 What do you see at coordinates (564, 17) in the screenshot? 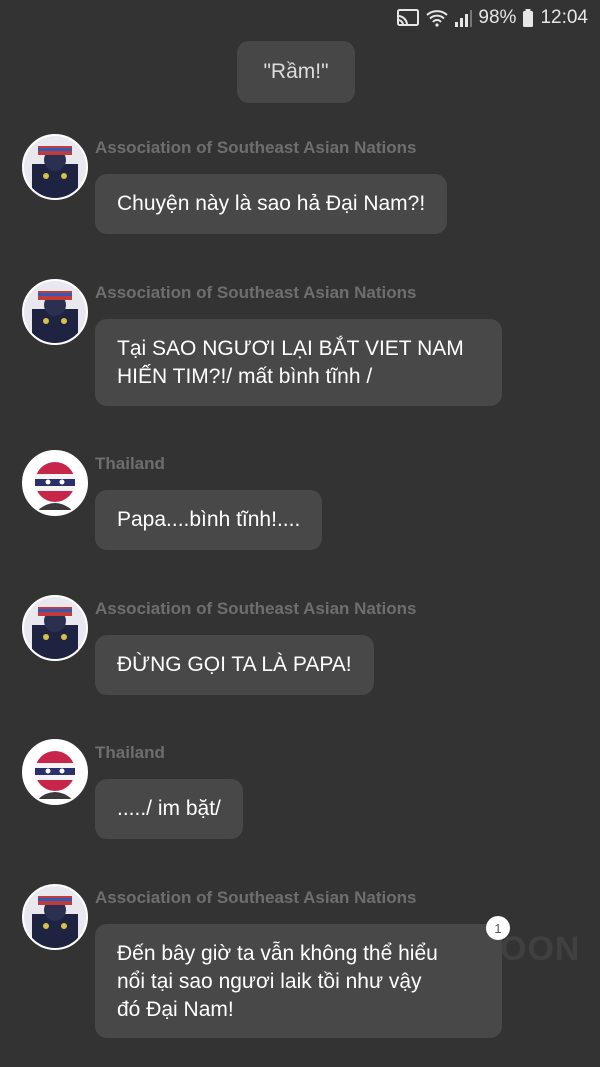
I see `clock: 12:04` at bounding box center [564, 17].